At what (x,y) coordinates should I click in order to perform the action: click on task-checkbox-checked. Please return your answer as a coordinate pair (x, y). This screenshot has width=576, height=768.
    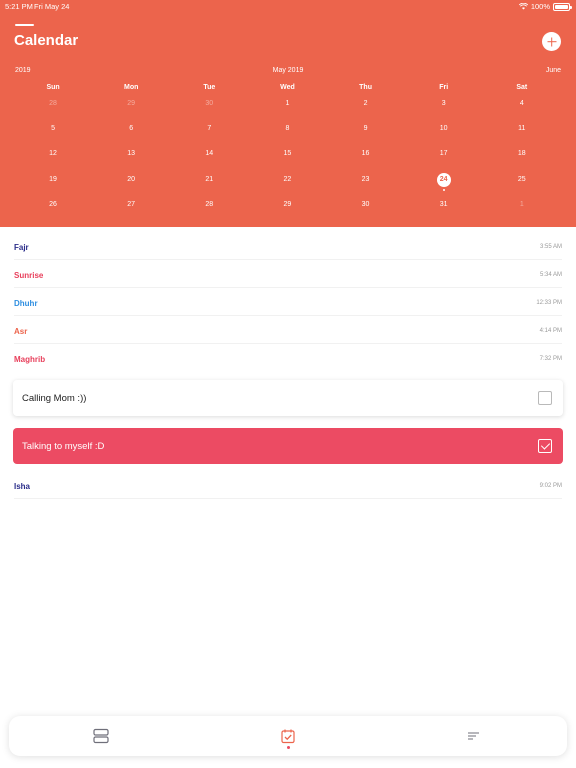
    Looking at the image, I should click on (545, 446).